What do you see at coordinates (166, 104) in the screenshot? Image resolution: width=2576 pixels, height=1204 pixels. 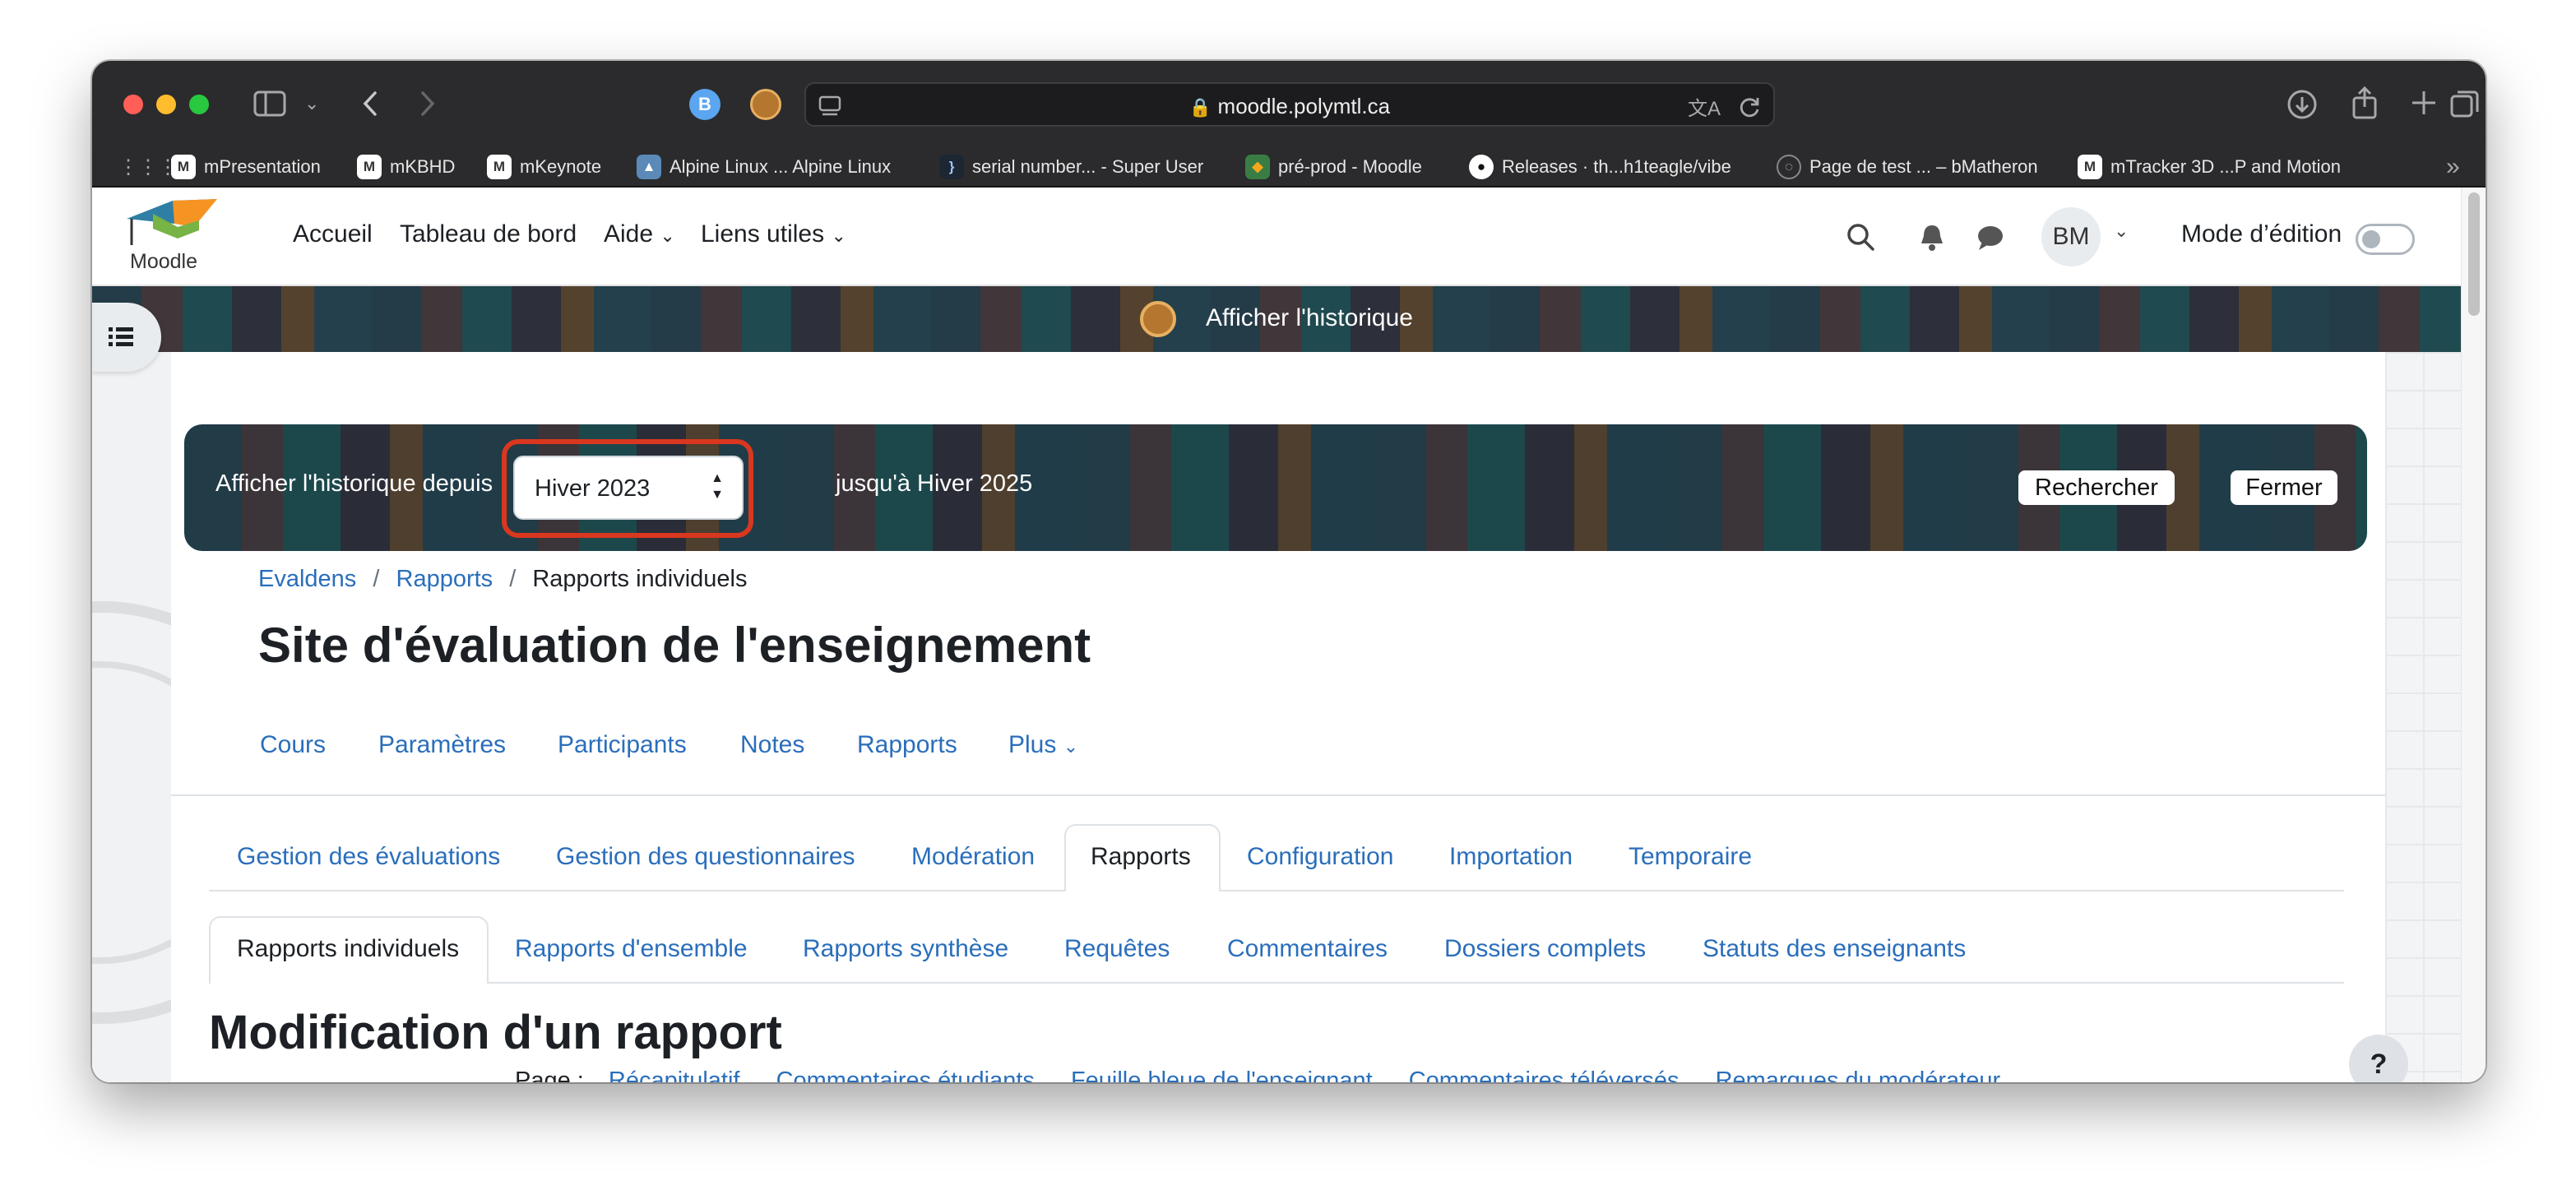 I see `minimize-window-button` at bounding box center [166, 104].